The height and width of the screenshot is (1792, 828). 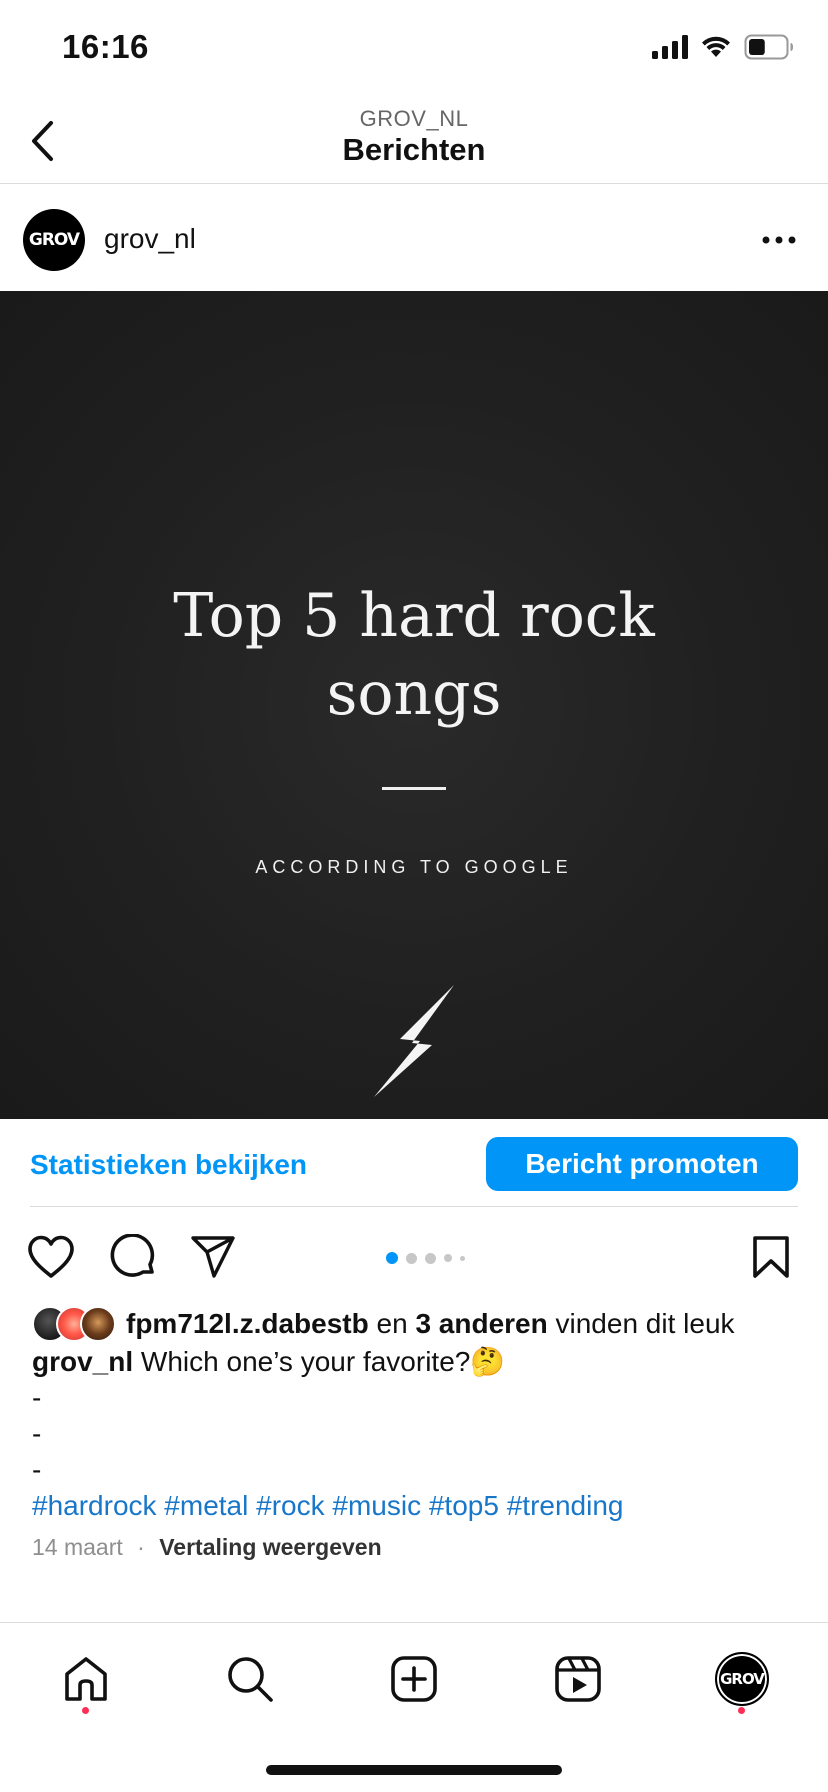 What do you see at coordinates (94, 1505) in the screenshot?
I see `hashtag-link: #hardrock` at bounding box center [94, 1505].